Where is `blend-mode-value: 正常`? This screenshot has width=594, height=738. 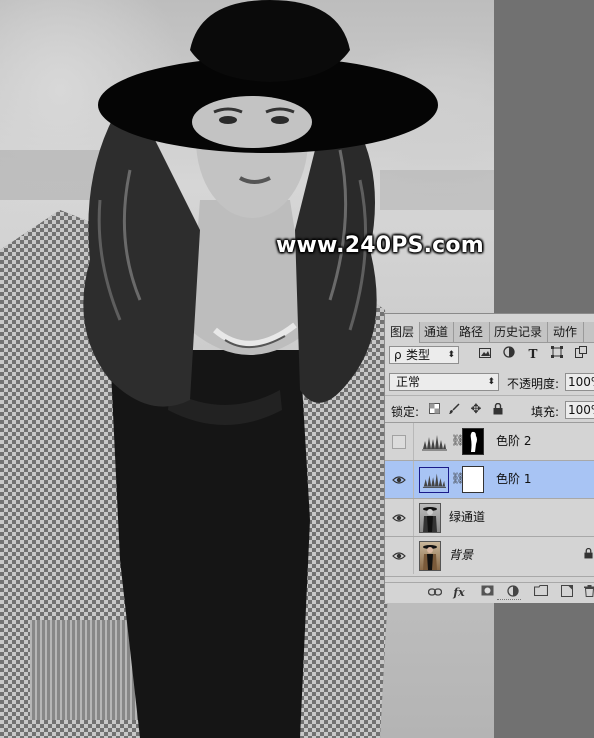 blend-mode-value: 正常 is located at coordinates (408, 382).